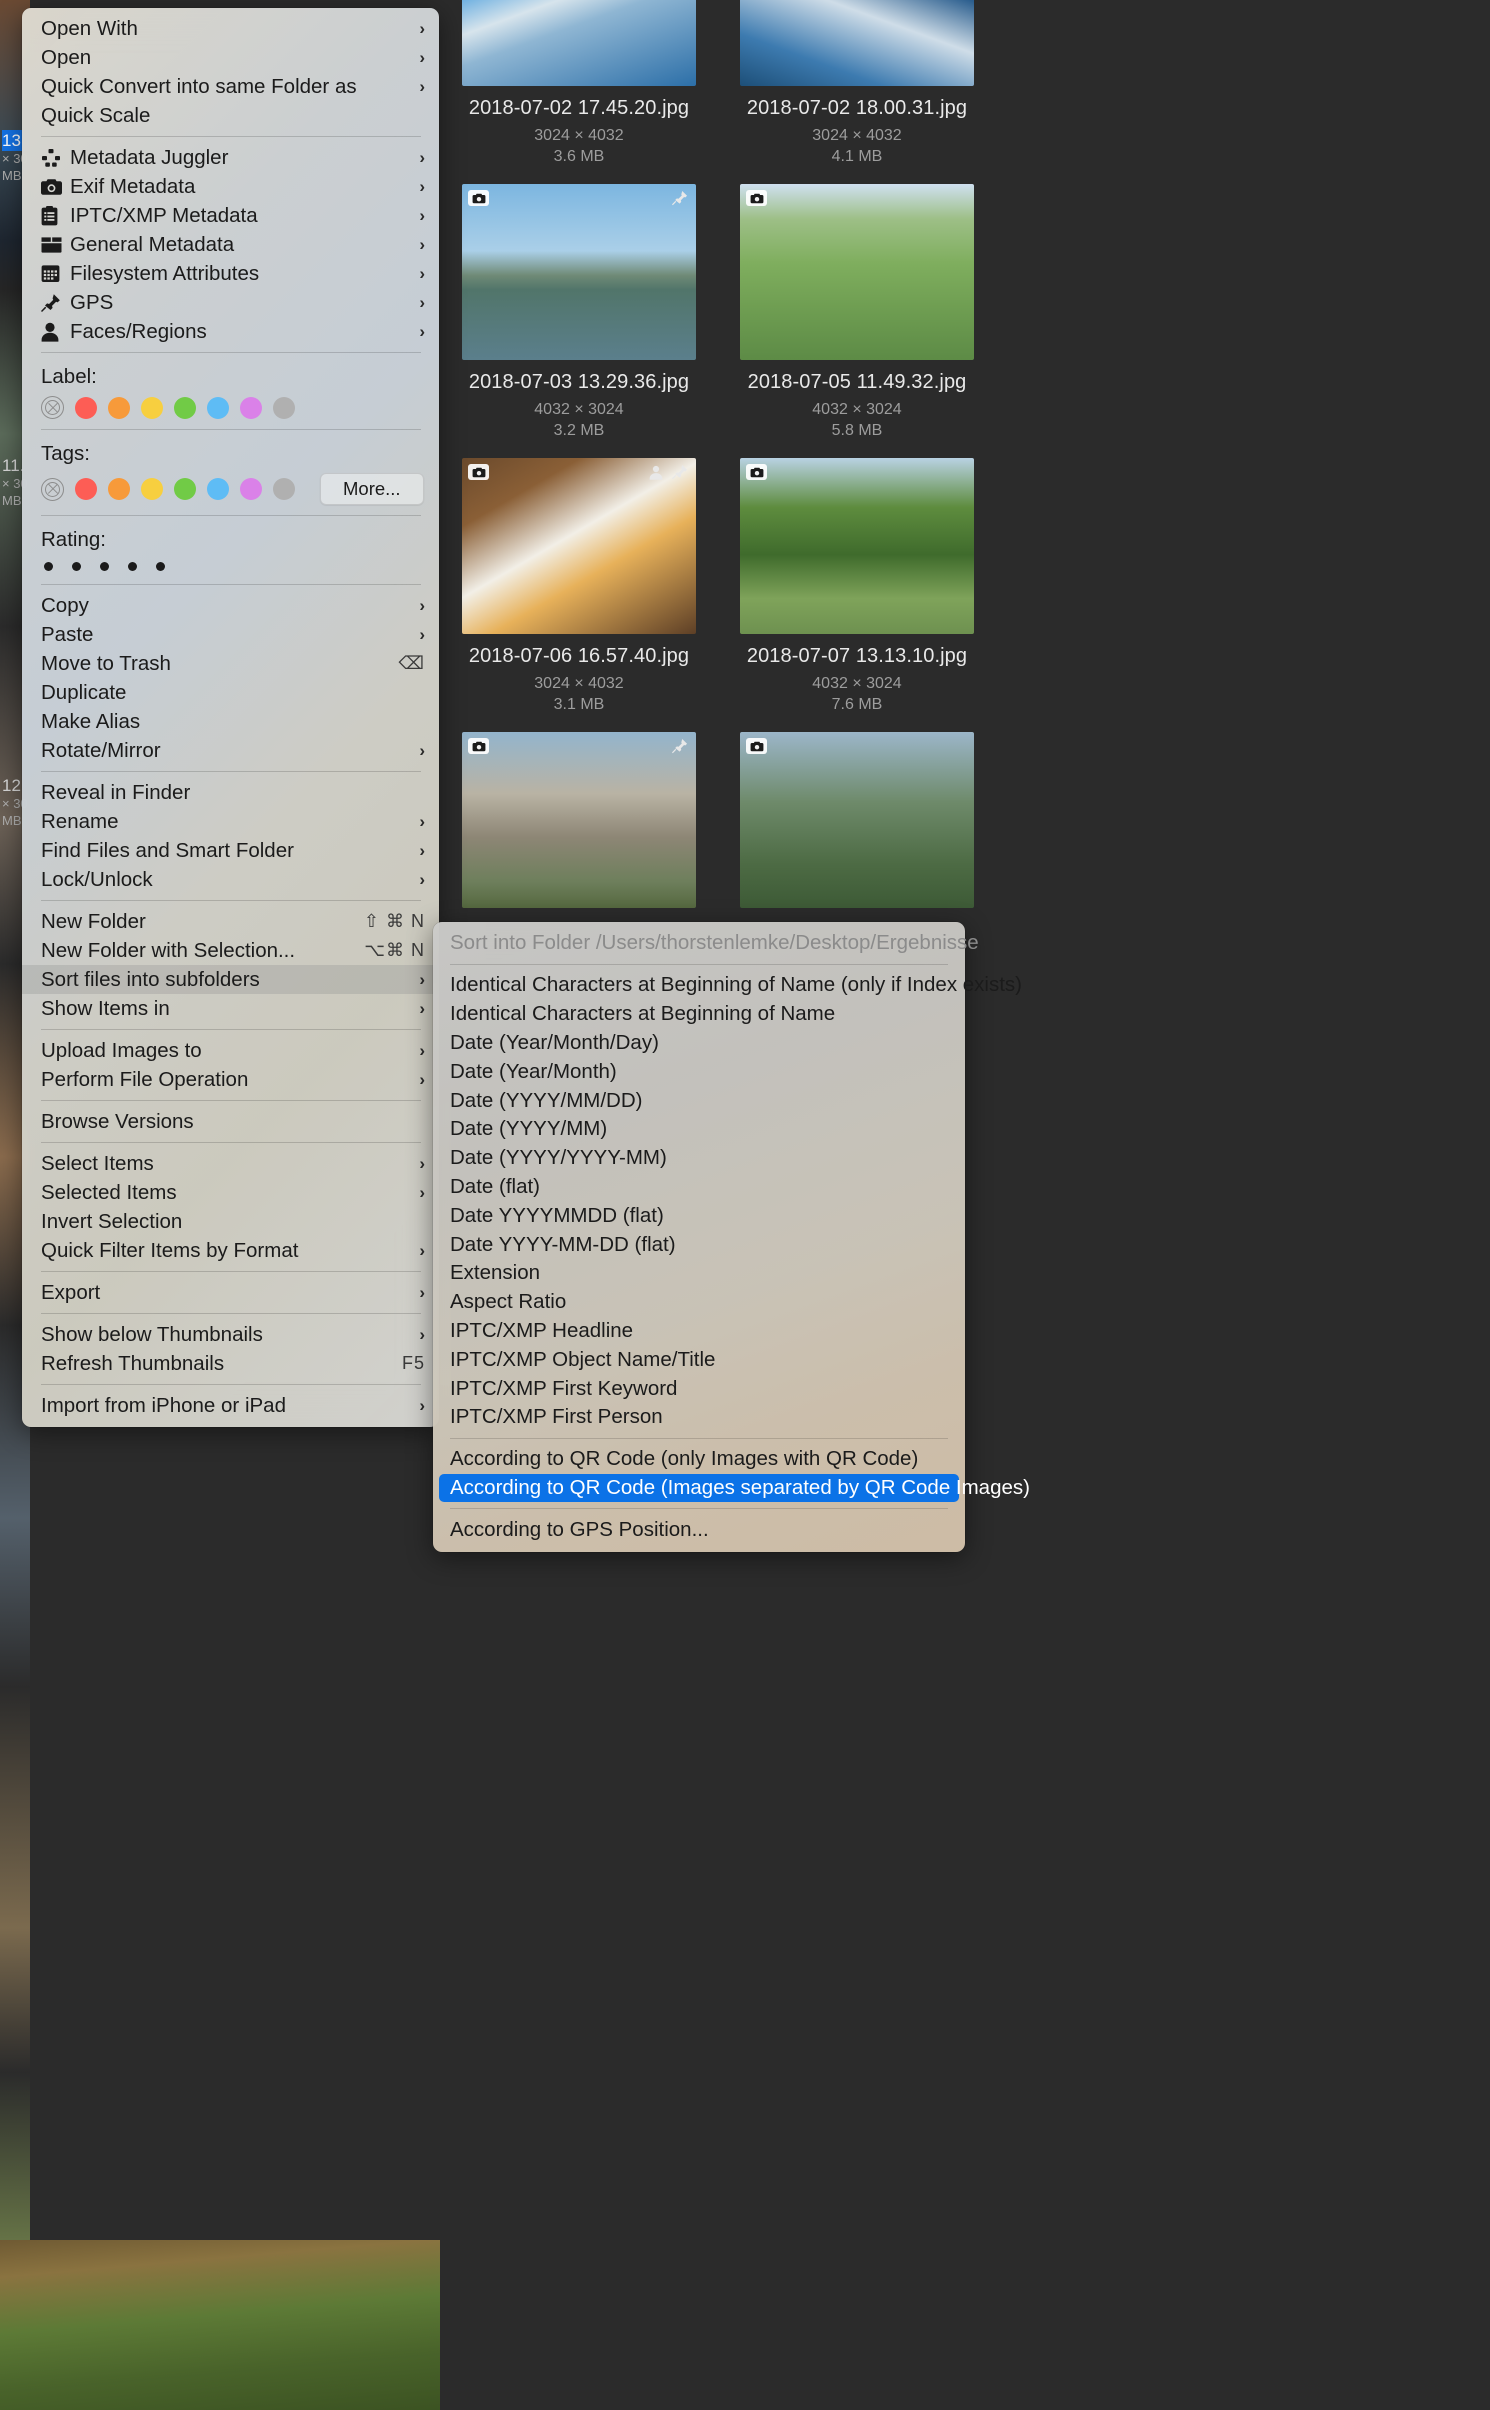 The height and width of the screenshot is (2410, 1490). What do you see at coordinates (230, 921) in the screenshot?
I see `menu-item-new-folder: New Folder ⇧ ⌘ N` at bounding box center [230, 921].